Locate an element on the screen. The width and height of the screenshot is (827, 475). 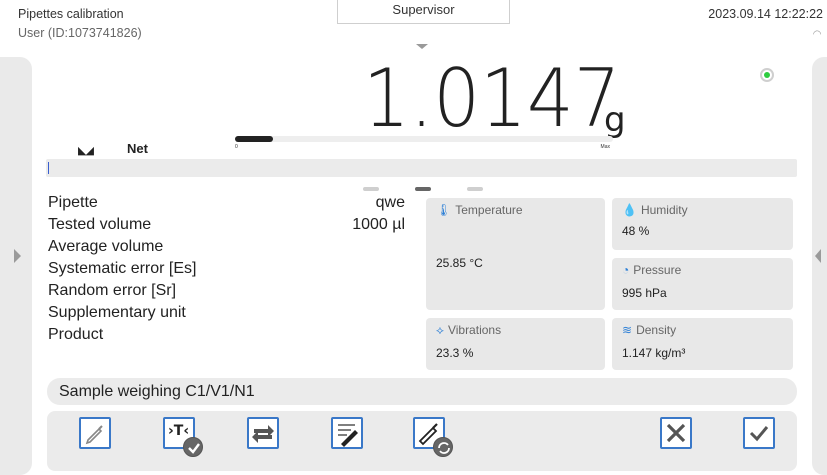
swap-icon is located at coordinates (263, 434).